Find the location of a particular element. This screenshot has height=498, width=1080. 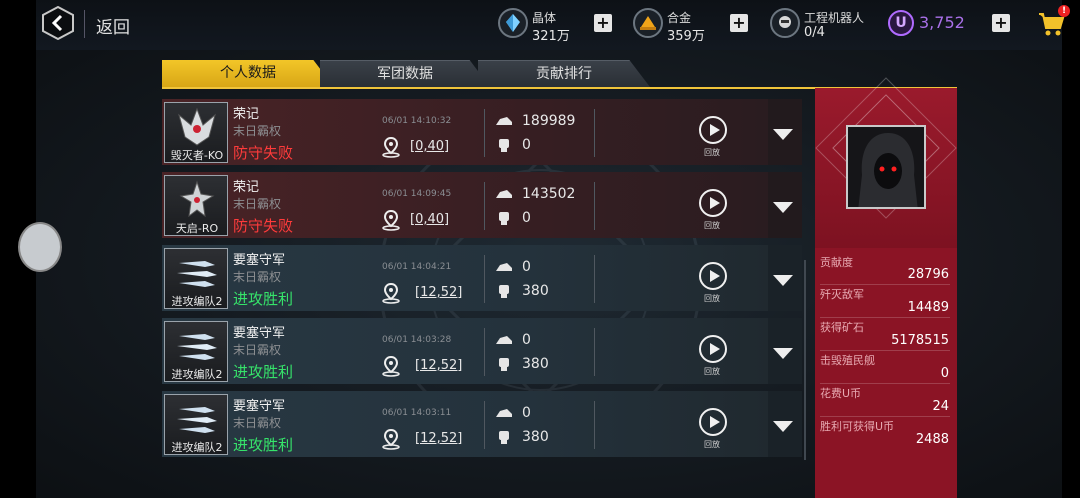

stat-value-kills: 14489 is located at coordinates (928, 307).